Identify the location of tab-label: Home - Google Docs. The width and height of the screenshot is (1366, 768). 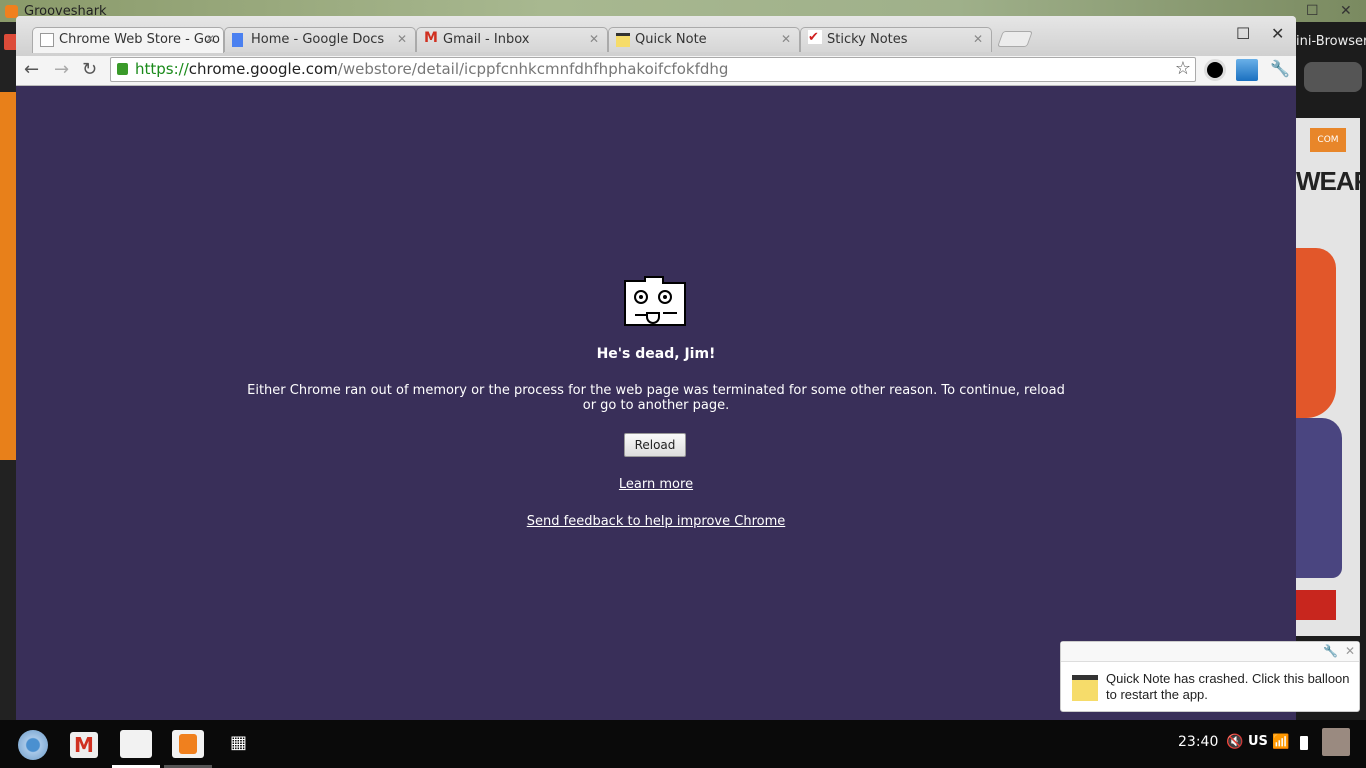
(318, 39).